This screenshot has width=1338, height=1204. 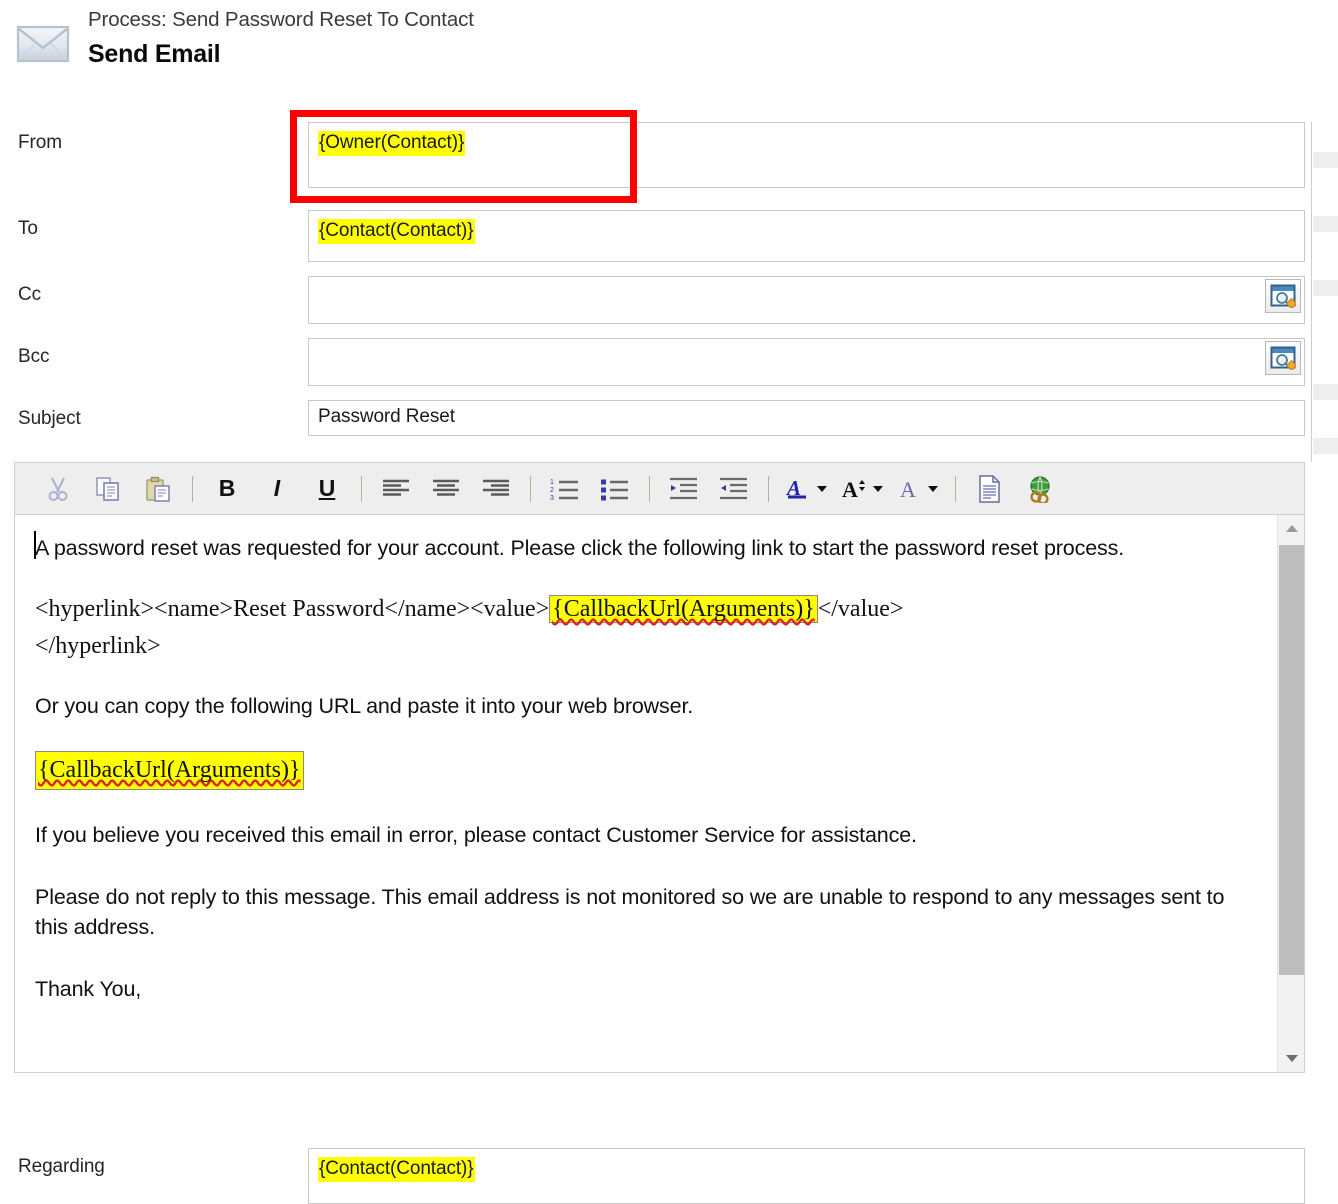 I want to click on font-name-icon: A, so click(x=918, y=489).